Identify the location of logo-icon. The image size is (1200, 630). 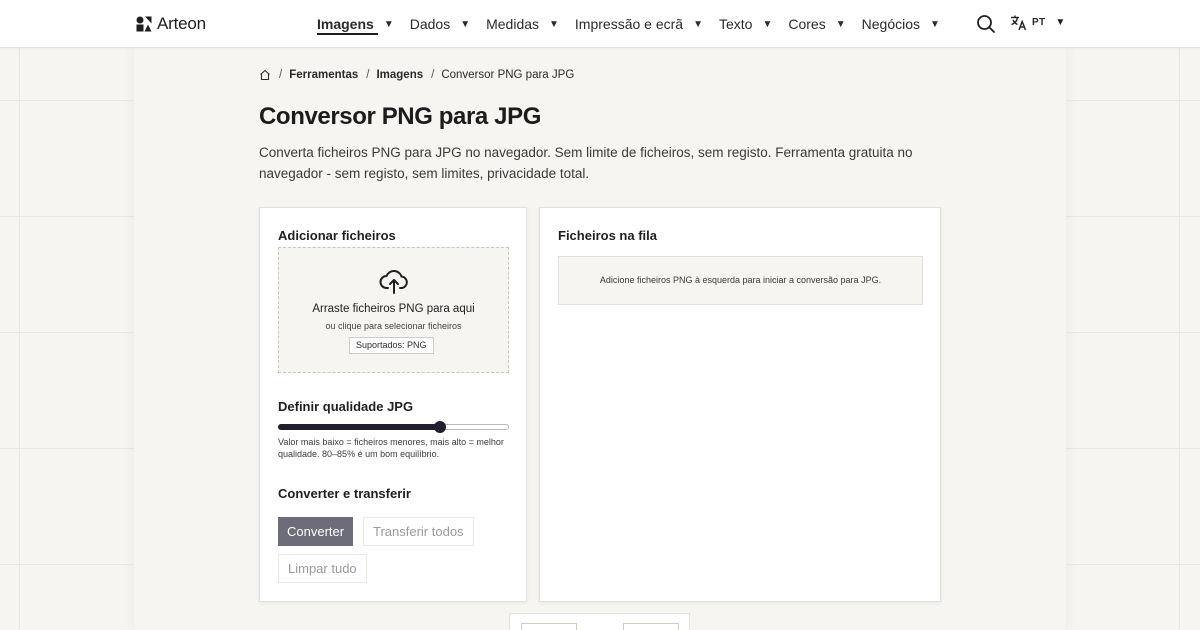
(144, 24).